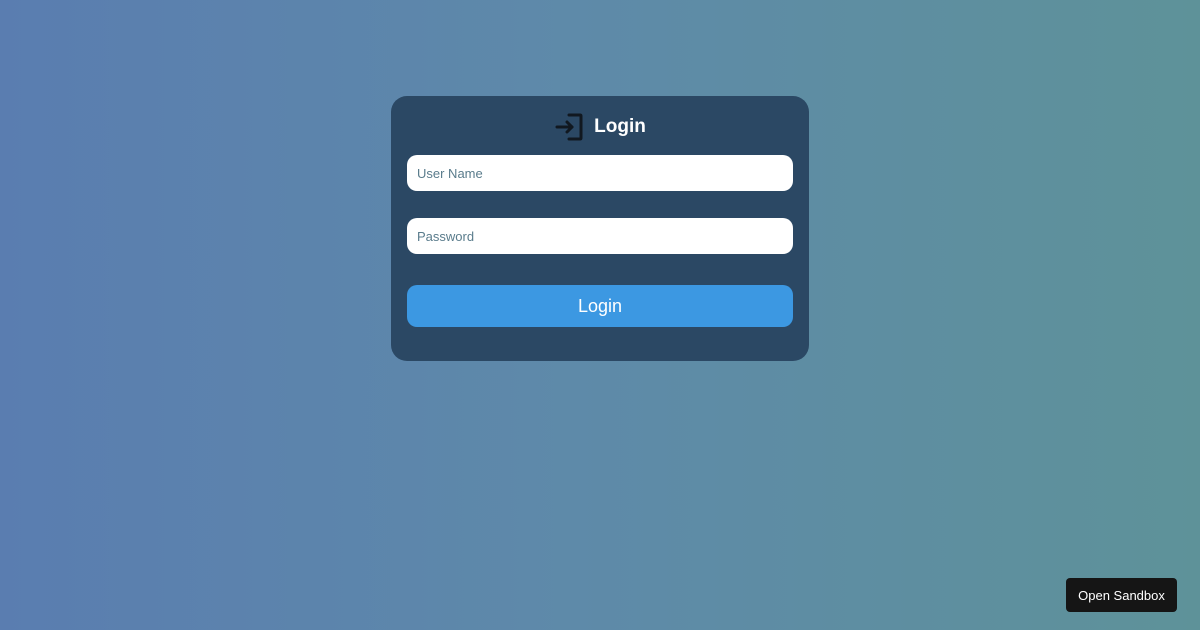 The height and width of the screenshot is (630, 1200). I want to click on open-sandbox-button: Open Sandbox, so click(1121, 595).